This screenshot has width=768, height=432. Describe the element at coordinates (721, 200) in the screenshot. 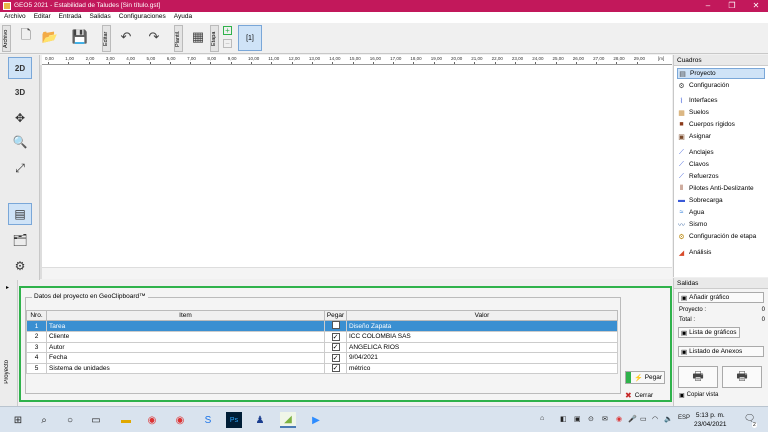

I see `frame-item-sobrecarga: ▬ Sobrecarga` at that location.